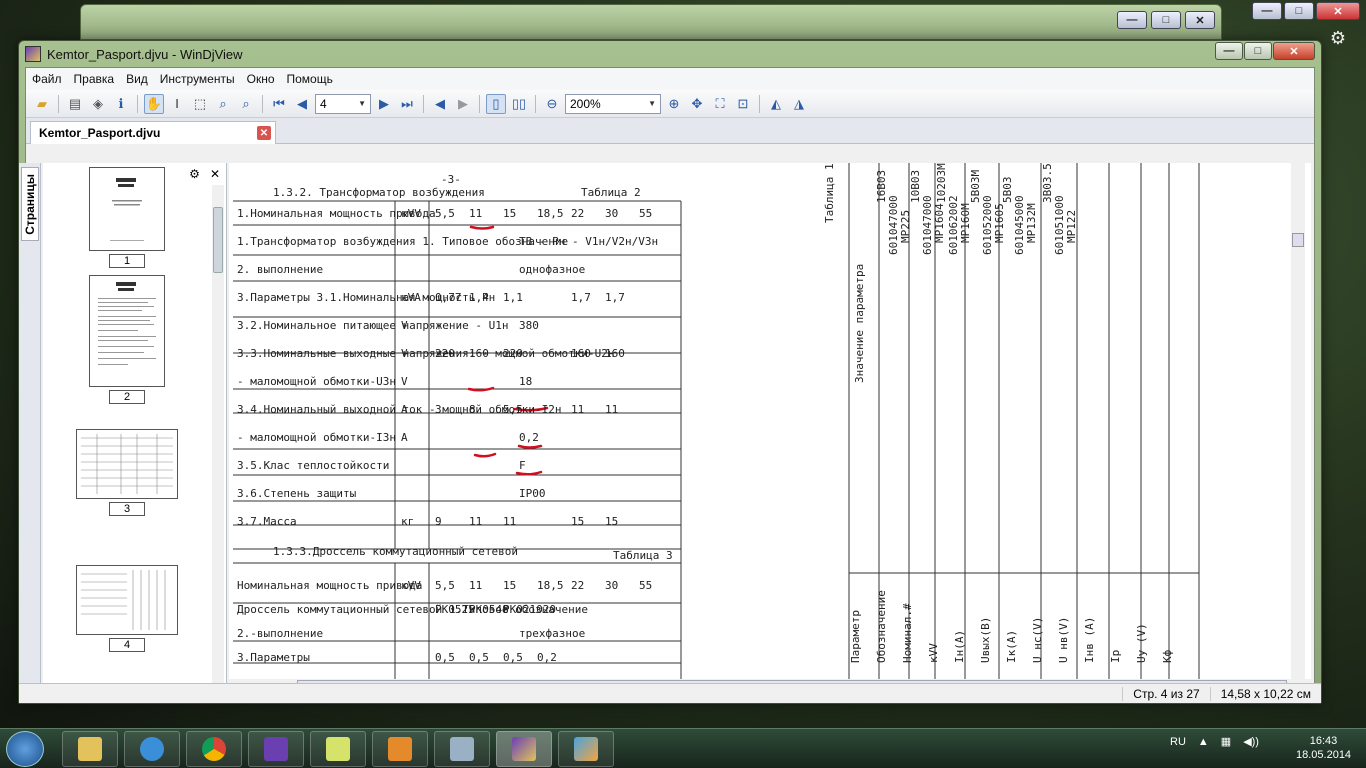  I want to click on ie-taskbar-icon, so click(152, 749).